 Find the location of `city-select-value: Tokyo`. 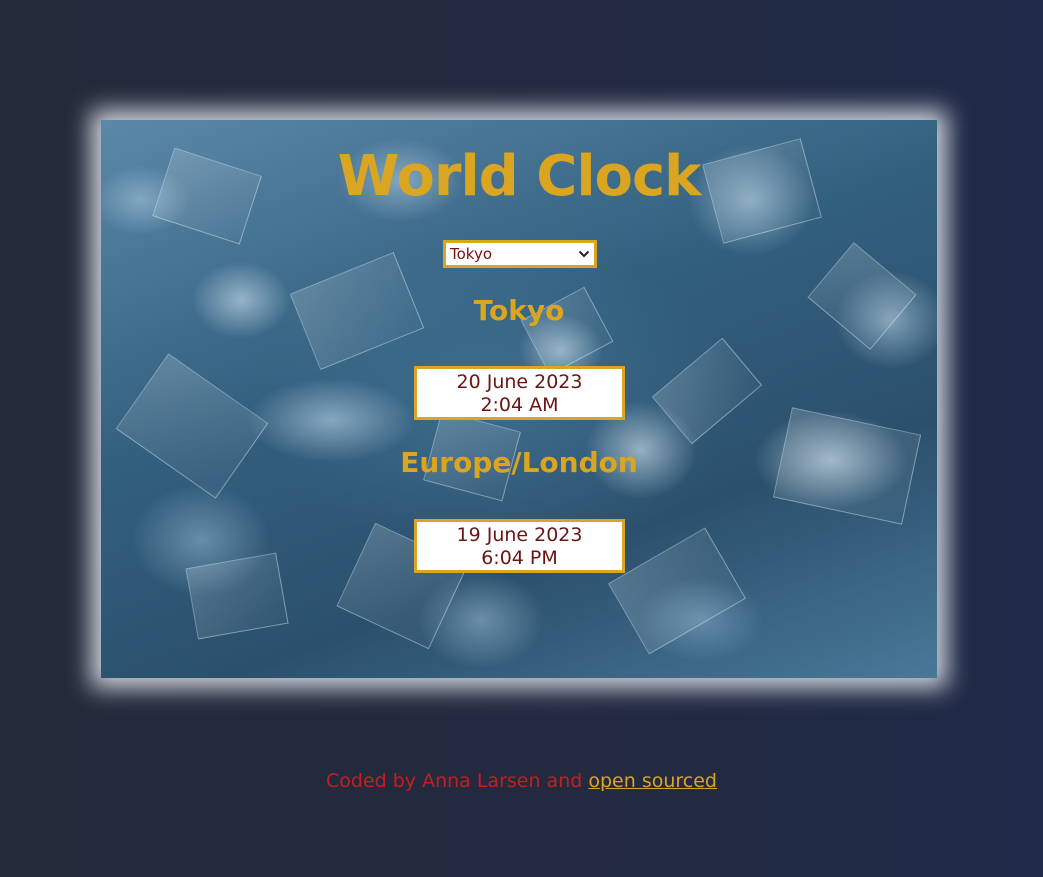

city-select-value: Tokyo is located at coordinates (471, 254).